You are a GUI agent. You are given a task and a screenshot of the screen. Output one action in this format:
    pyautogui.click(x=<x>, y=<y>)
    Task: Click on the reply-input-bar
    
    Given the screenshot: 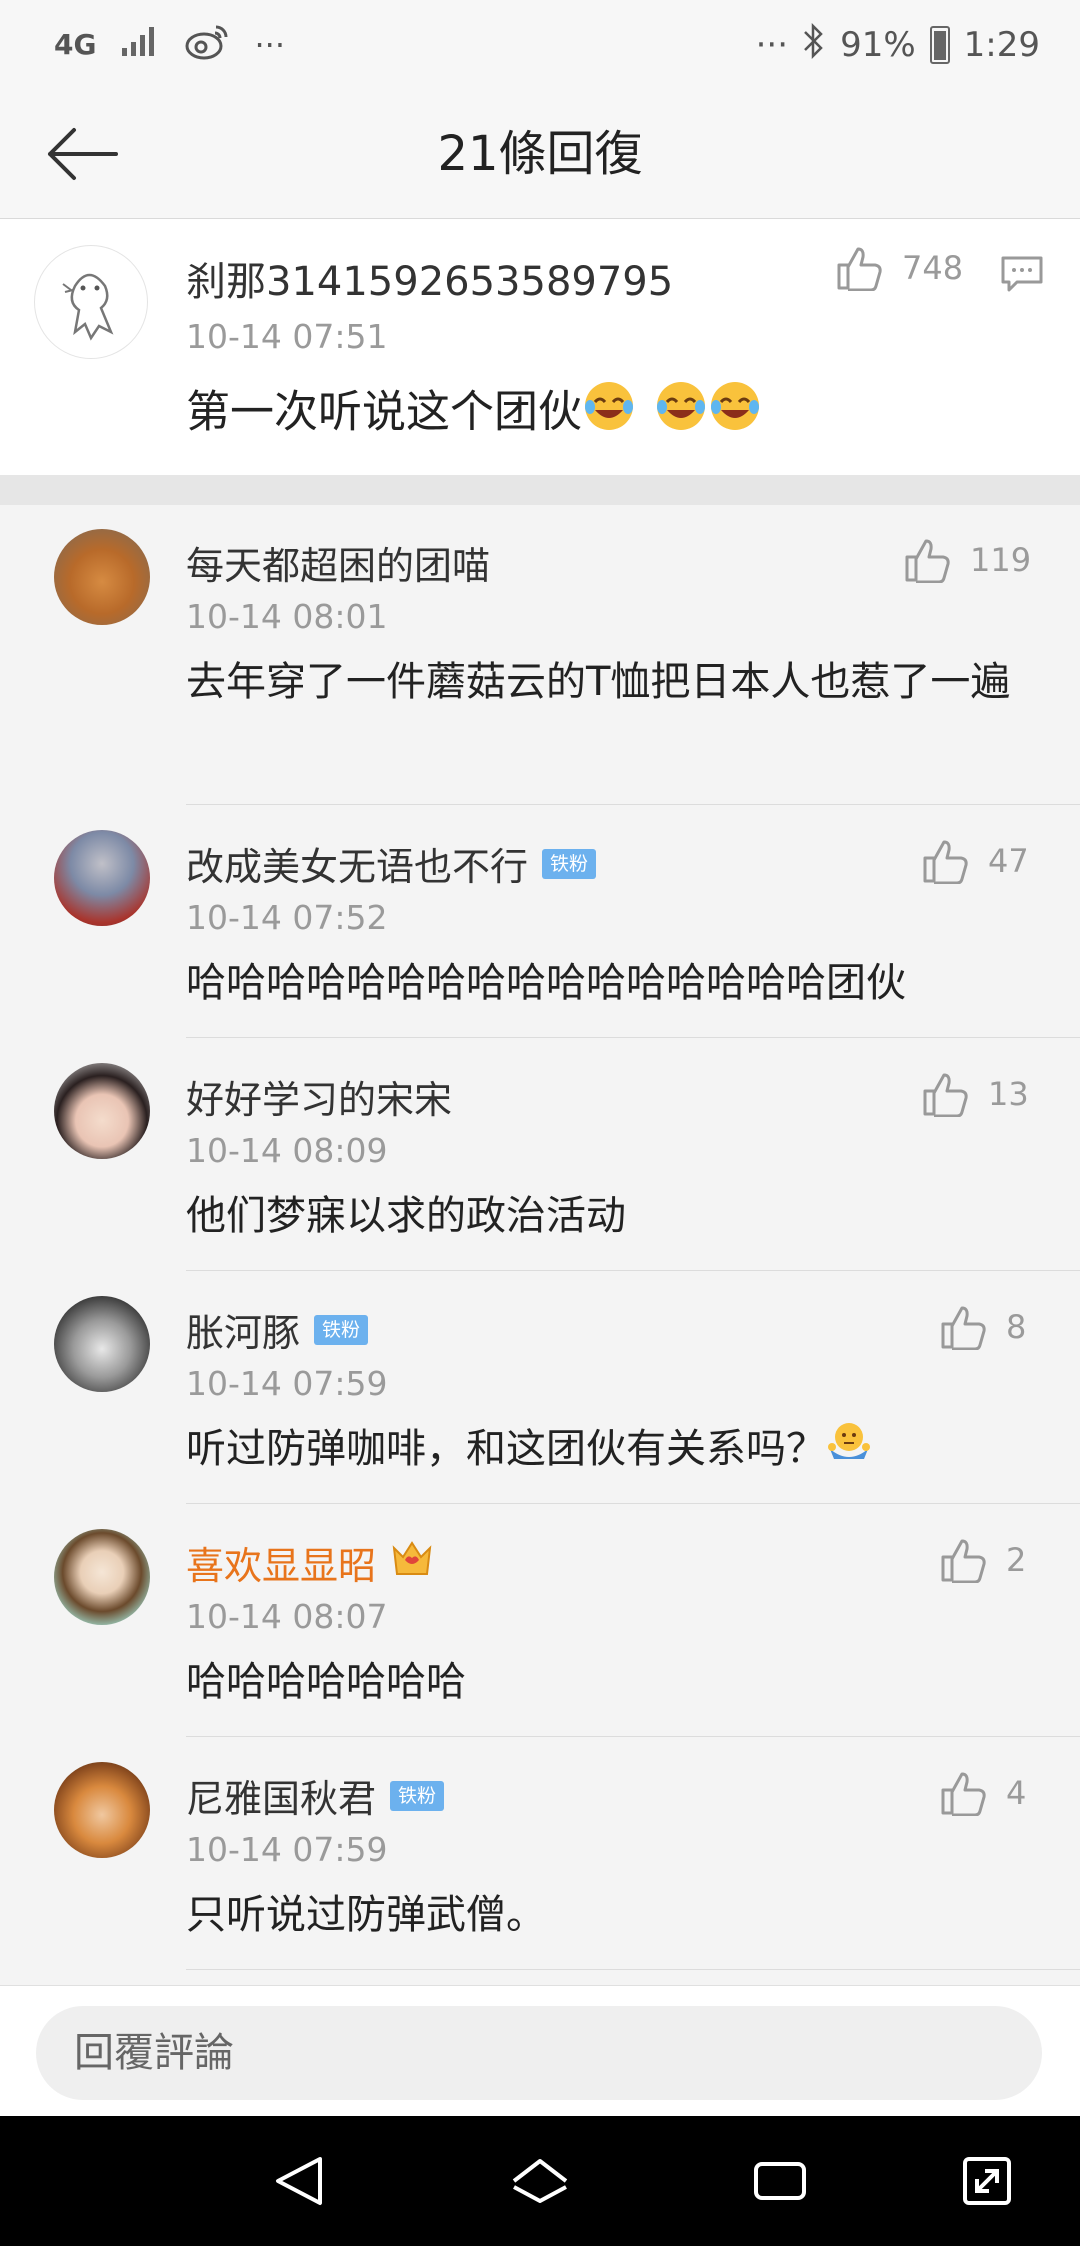 What is the action you would take?
    pyautogui.click(x=540, y=2050)
    